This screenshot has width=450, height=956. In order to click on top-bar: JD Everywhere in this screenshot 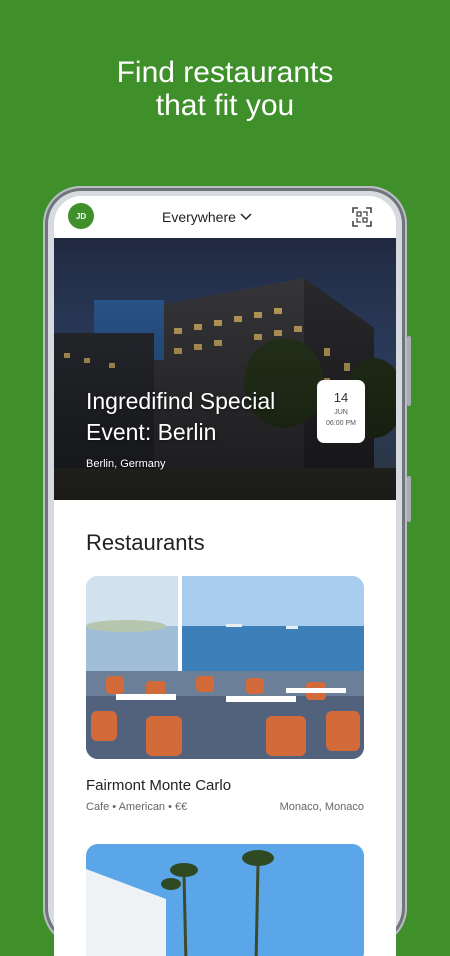, I will do `click(225, 217)`.